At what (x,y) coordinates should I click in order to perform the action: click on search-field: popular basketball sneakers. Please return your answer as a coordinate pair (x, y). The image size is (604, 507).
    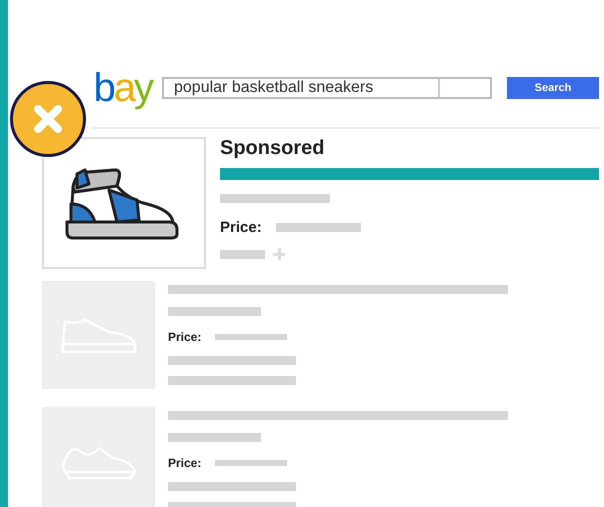
    Looking at the image, I should click on (327, 88).